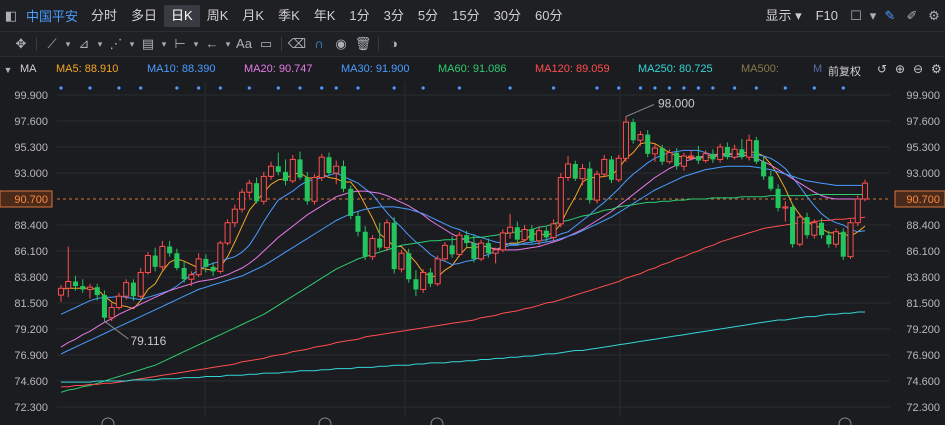  Describe the element at coordinates (266, 44) in the screenshot. I see `comment-icon: ▭` at that location.